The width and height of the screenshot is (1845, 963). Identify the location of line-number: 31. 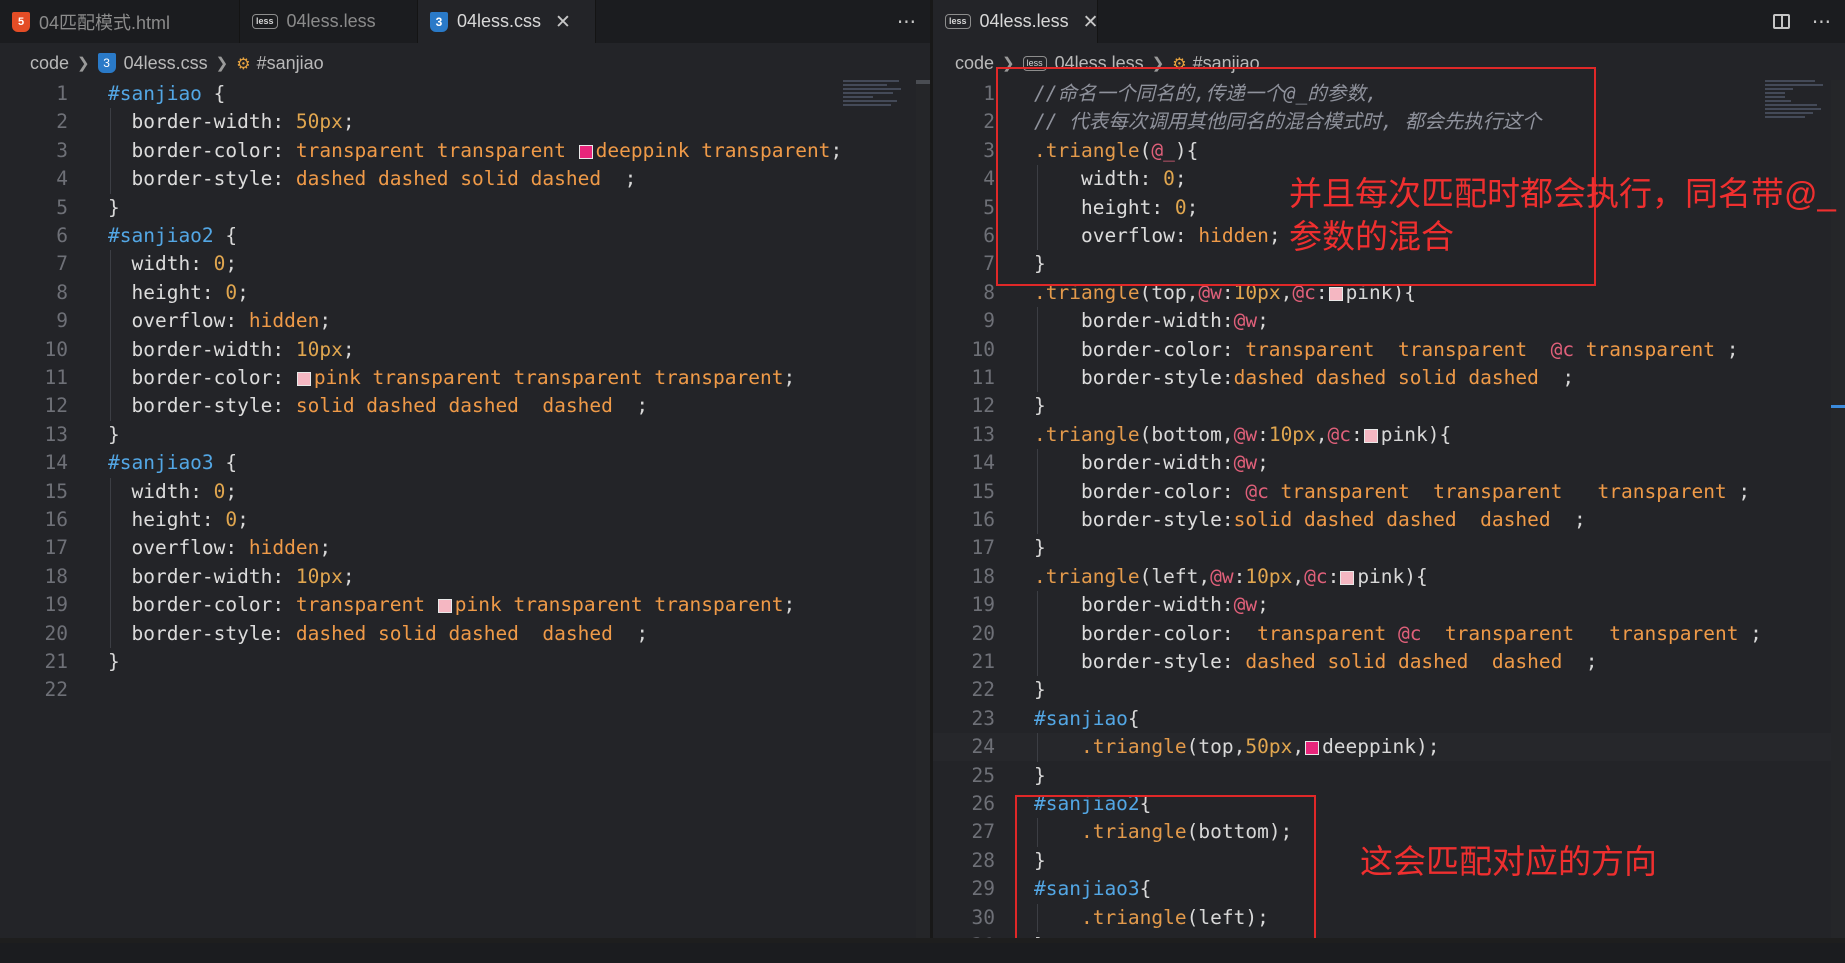
(964, 935).